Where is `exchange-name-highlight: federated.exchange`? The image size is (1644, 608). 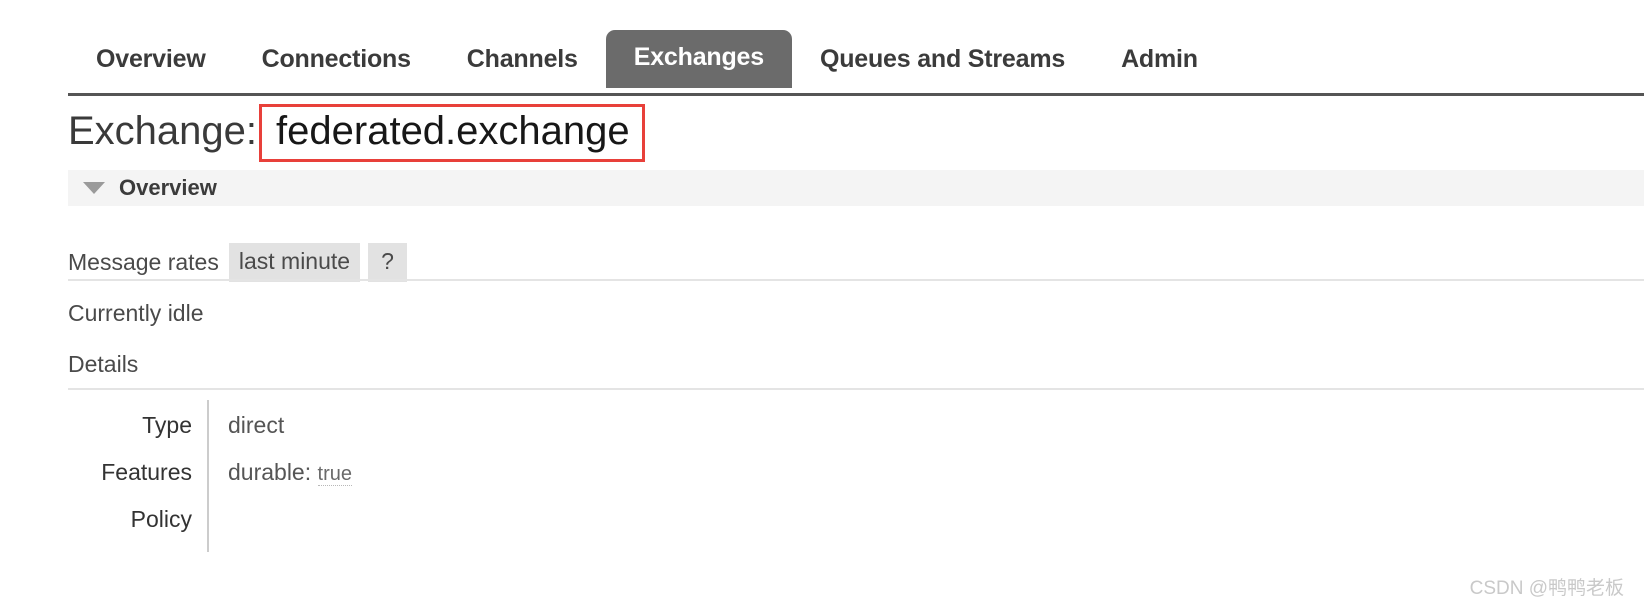
exchange-name-highlight: federated.exchange is located at coordinates (452, 133).